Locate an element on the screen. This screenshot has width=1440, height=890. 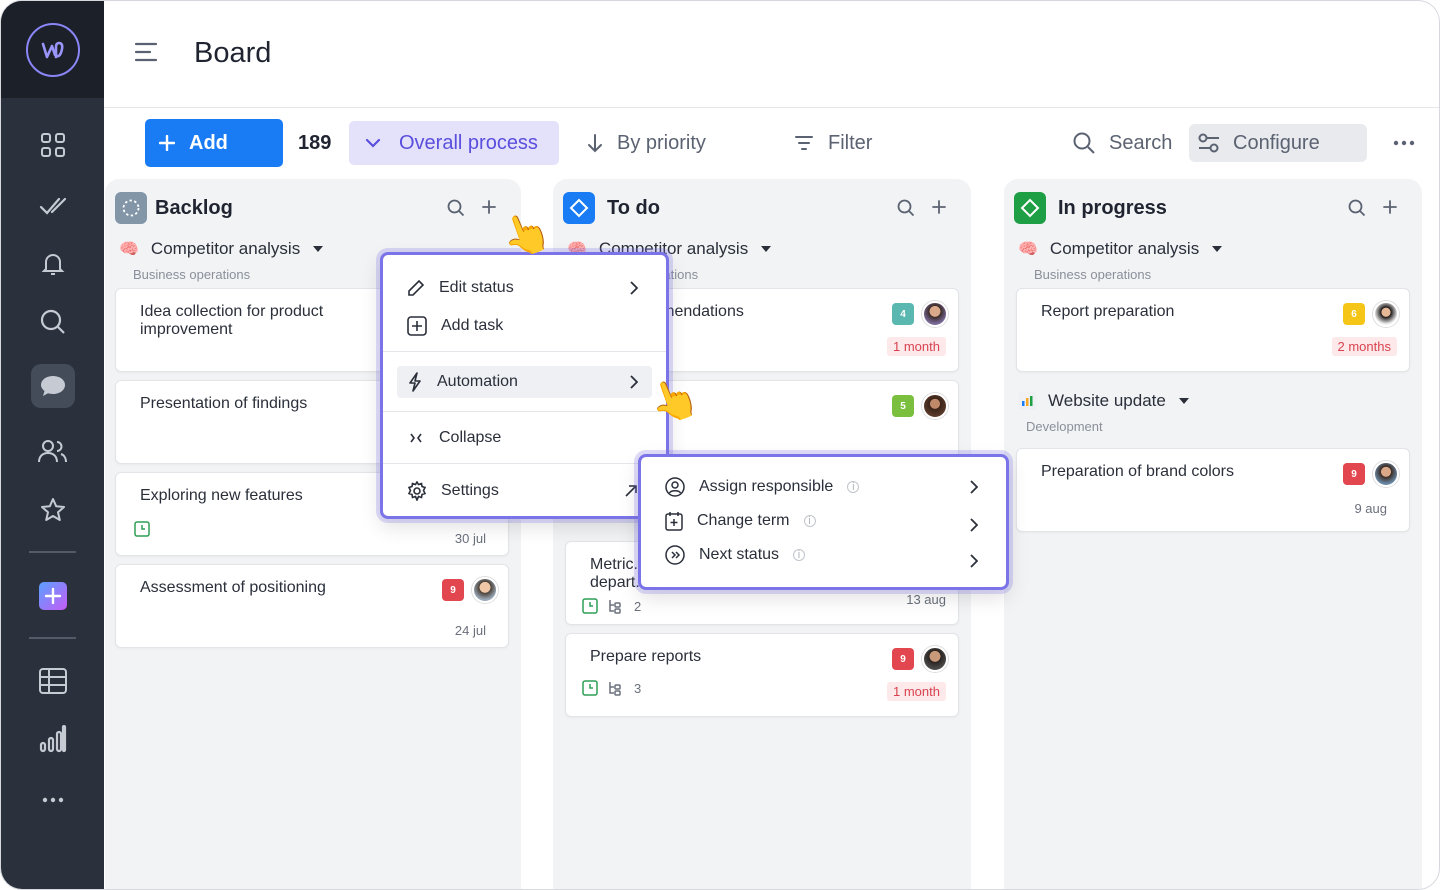
card-meta: 3 is located at coordinates (611, 688).